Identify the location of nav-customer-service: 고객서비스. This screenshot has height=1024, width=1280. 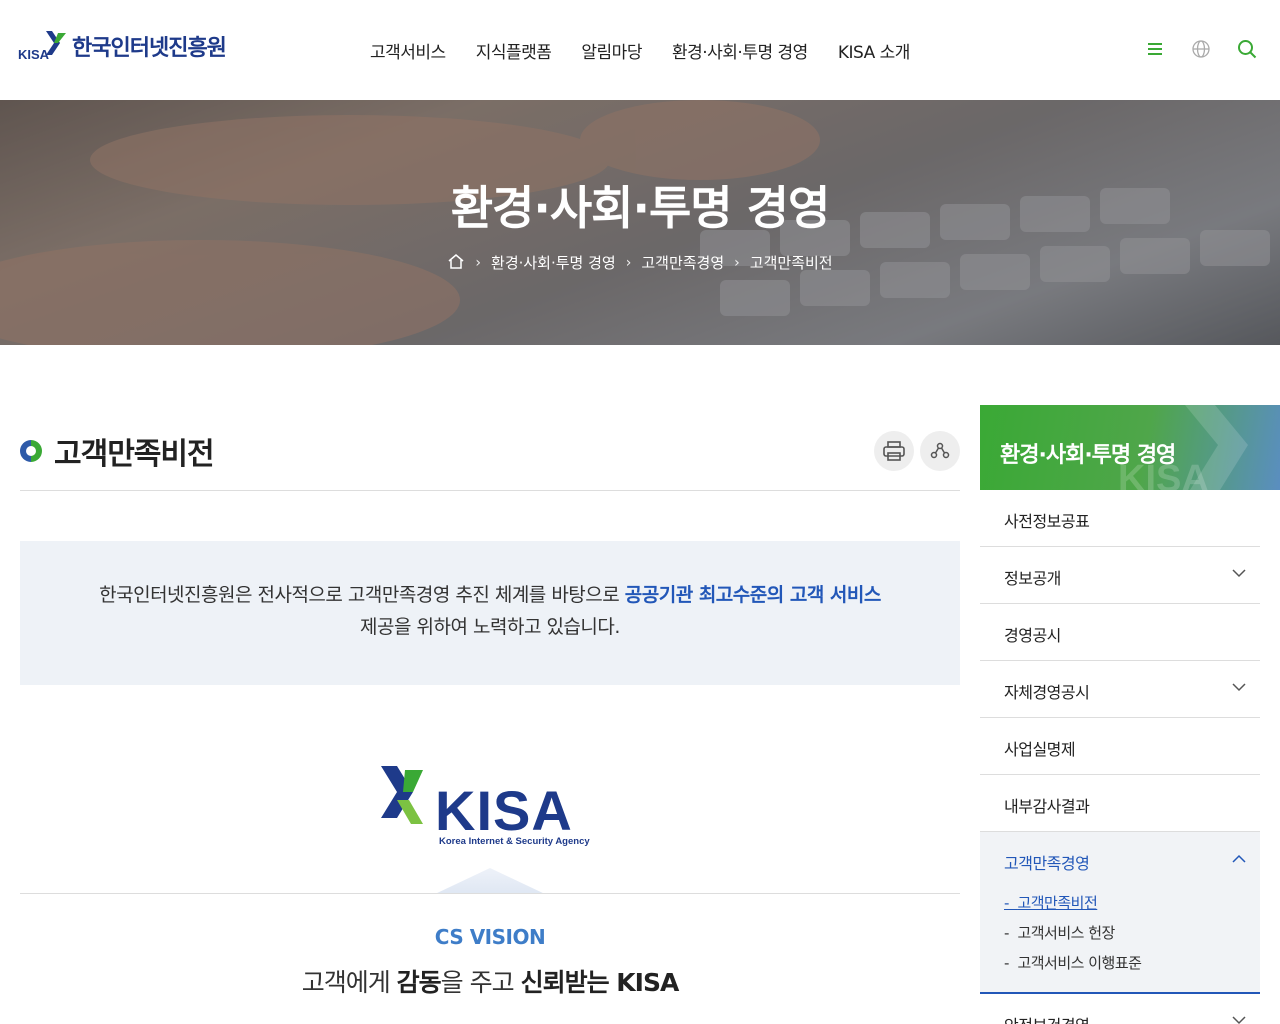
(408, 50).